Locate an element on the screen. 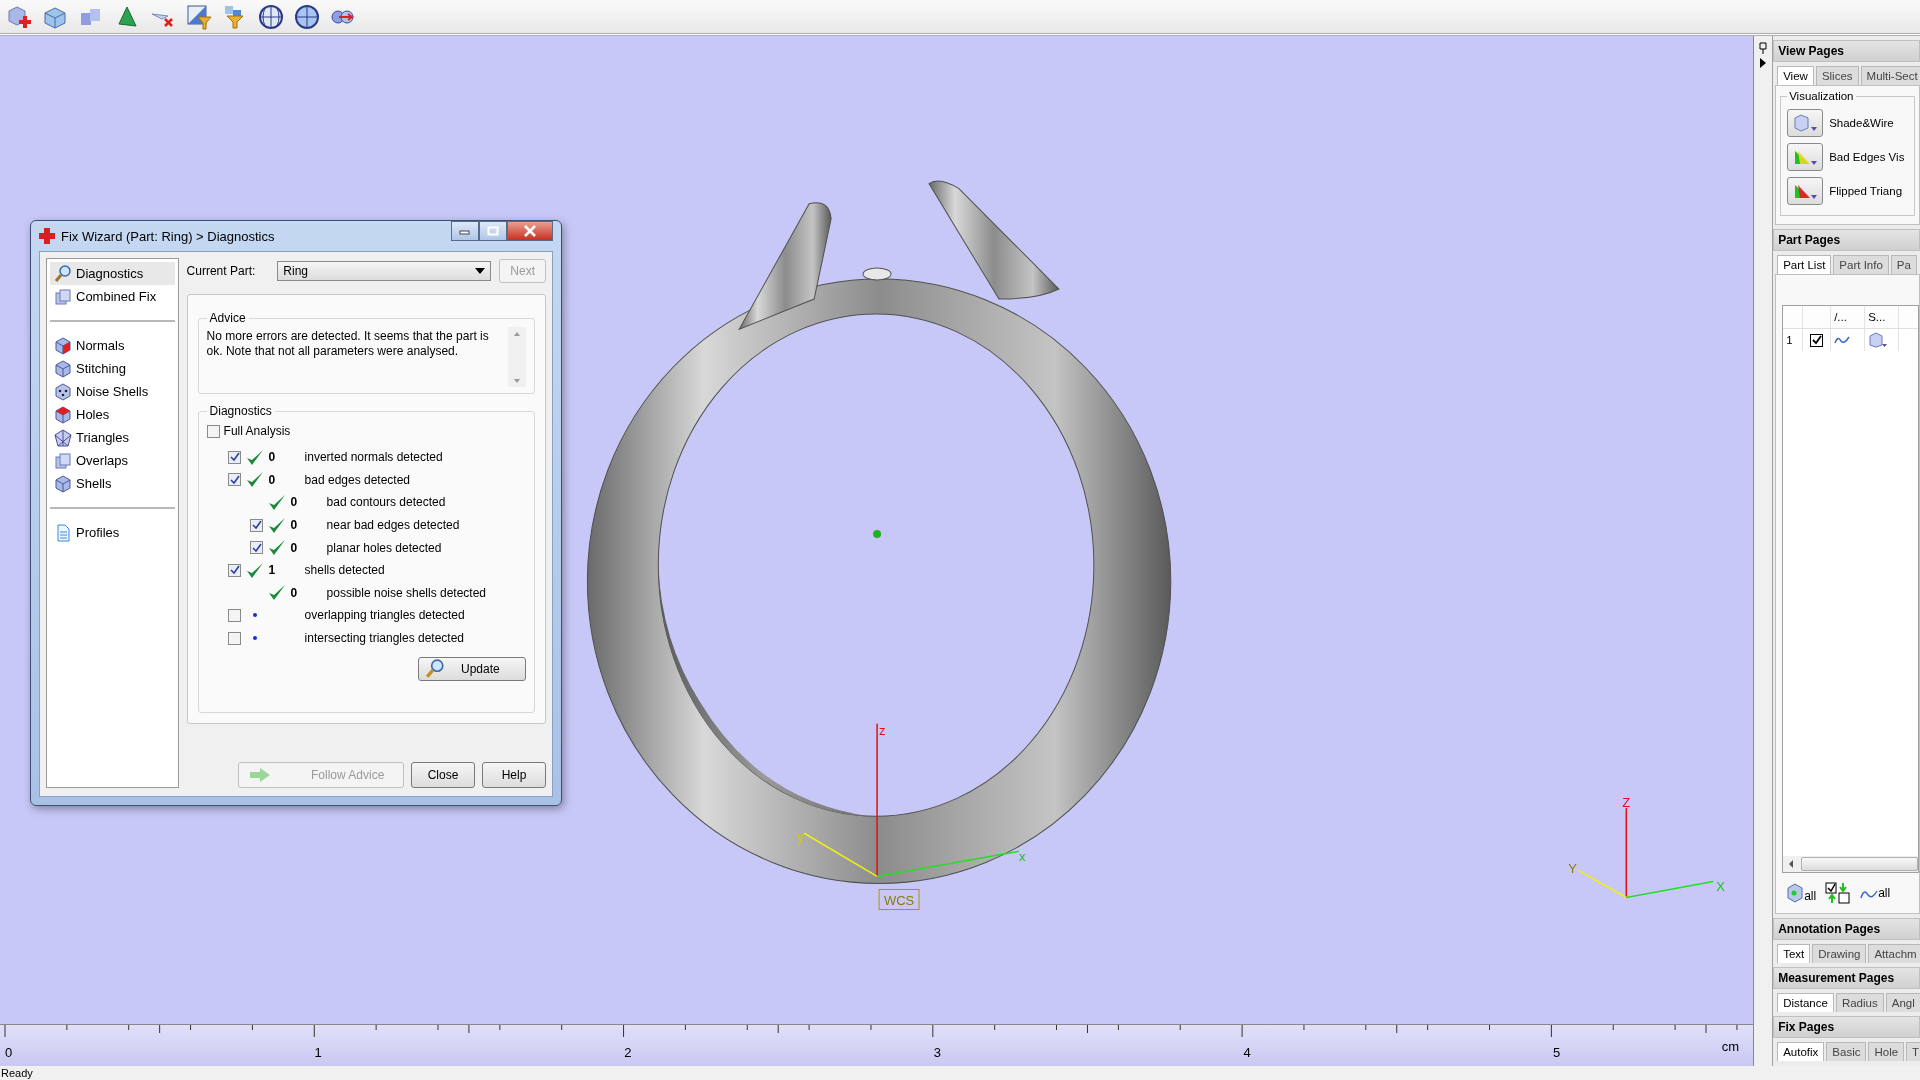 The height and width of the screenshot is (1080, 1920). pin-icon is located at coordinates (1763, 48).